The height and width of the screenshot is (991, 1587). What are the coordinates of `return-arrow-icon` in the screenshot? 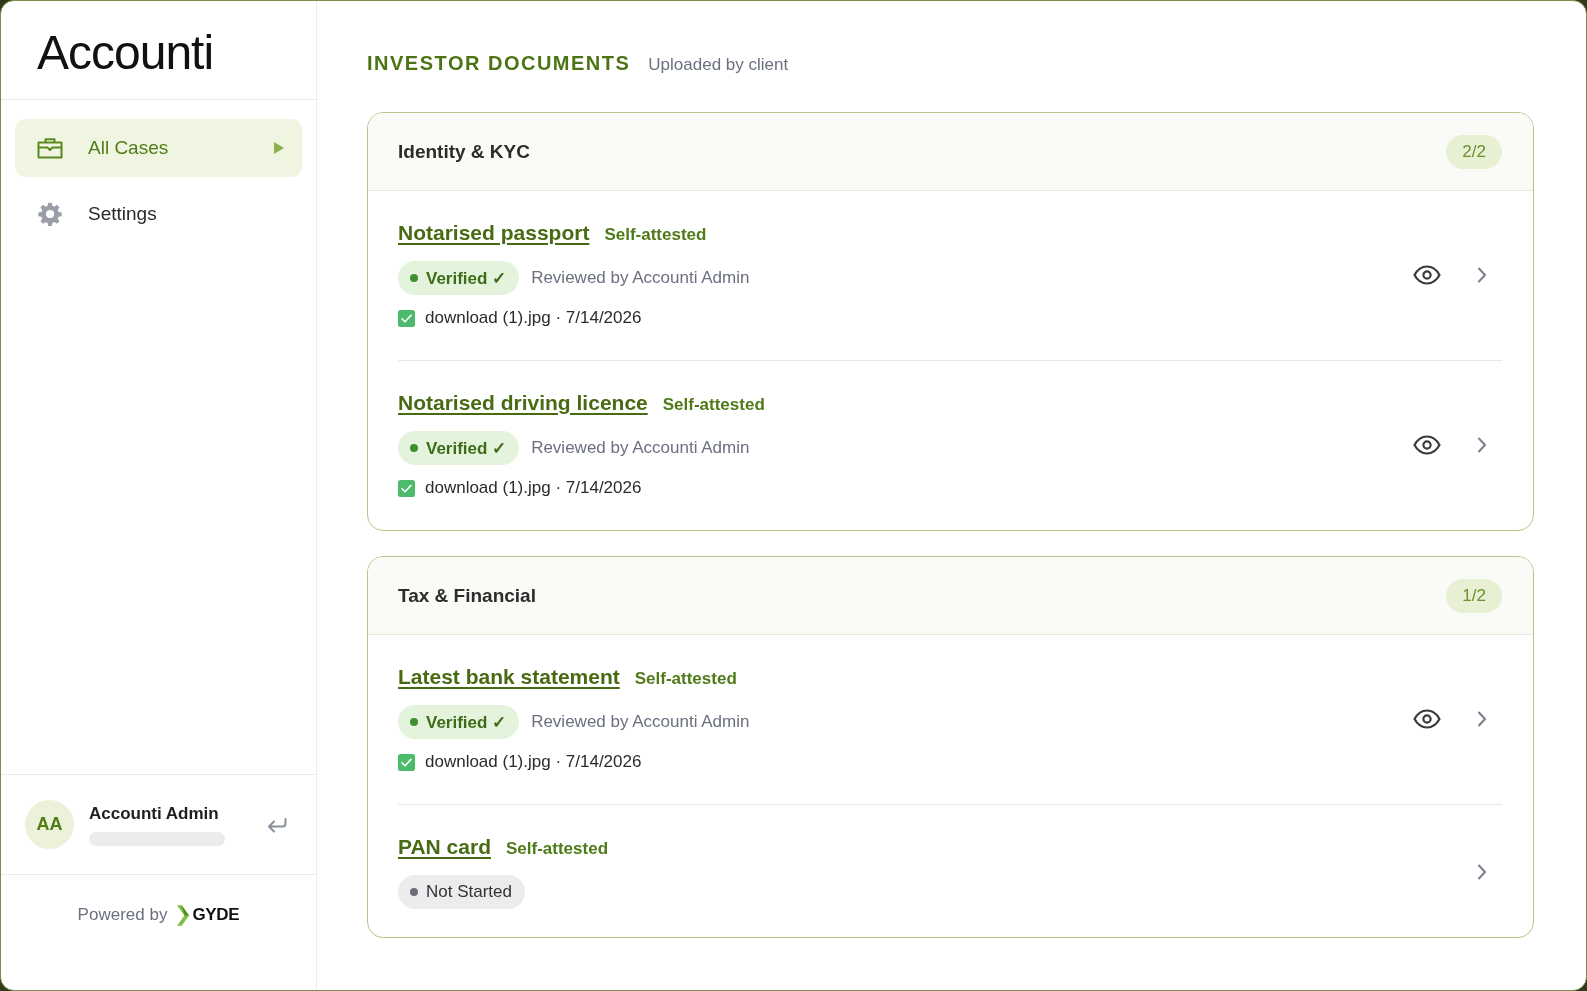 It's located at (277, 824).